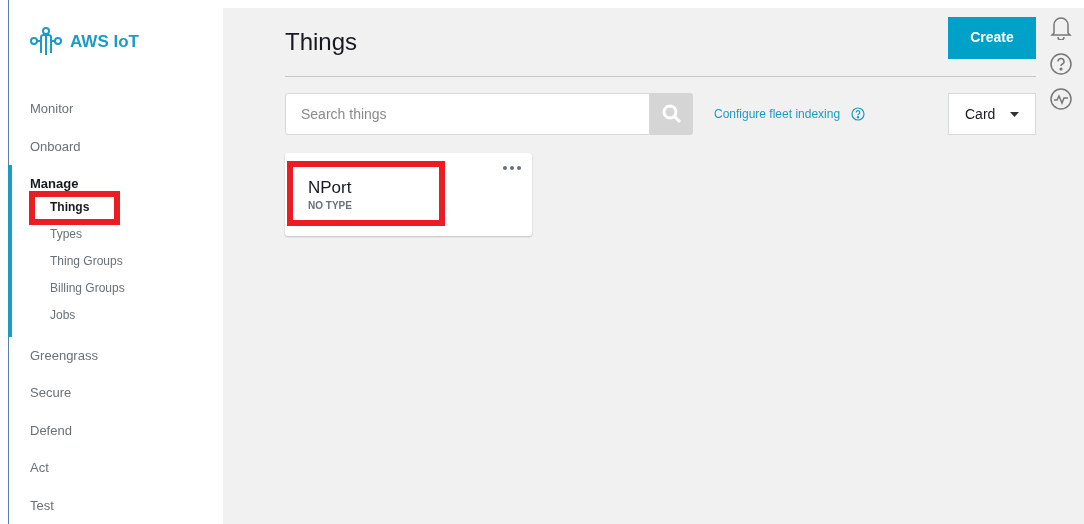  What do you see at coordinates (671, 114) in the screenshot?
I see `search-icon` at bounding box center [671, 114].